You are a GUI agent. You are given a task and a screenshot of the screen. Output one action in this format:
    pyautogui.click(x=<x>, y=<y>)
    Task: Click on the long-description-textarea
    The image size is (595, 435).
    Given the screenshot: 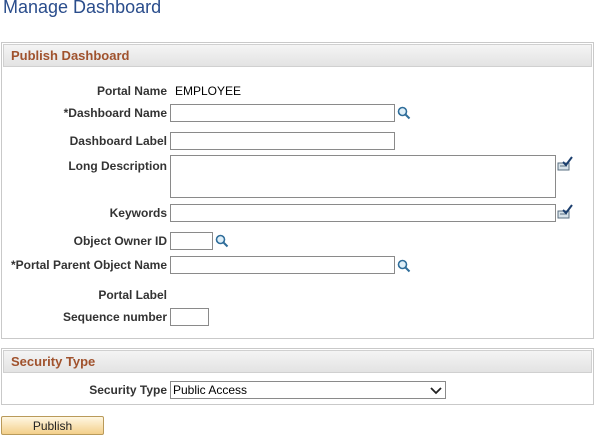 What is the action you would take?
    pyautogui.click(x=363, y=176)
    